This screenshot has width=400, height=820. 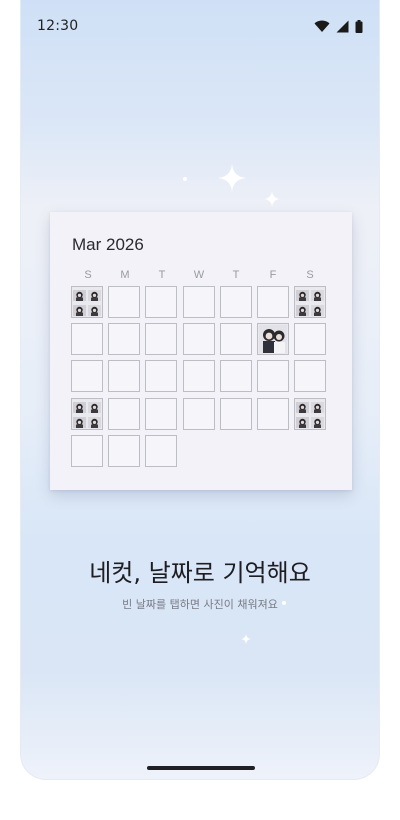 I want to click on signal-icon, so click(x=342, y=26).